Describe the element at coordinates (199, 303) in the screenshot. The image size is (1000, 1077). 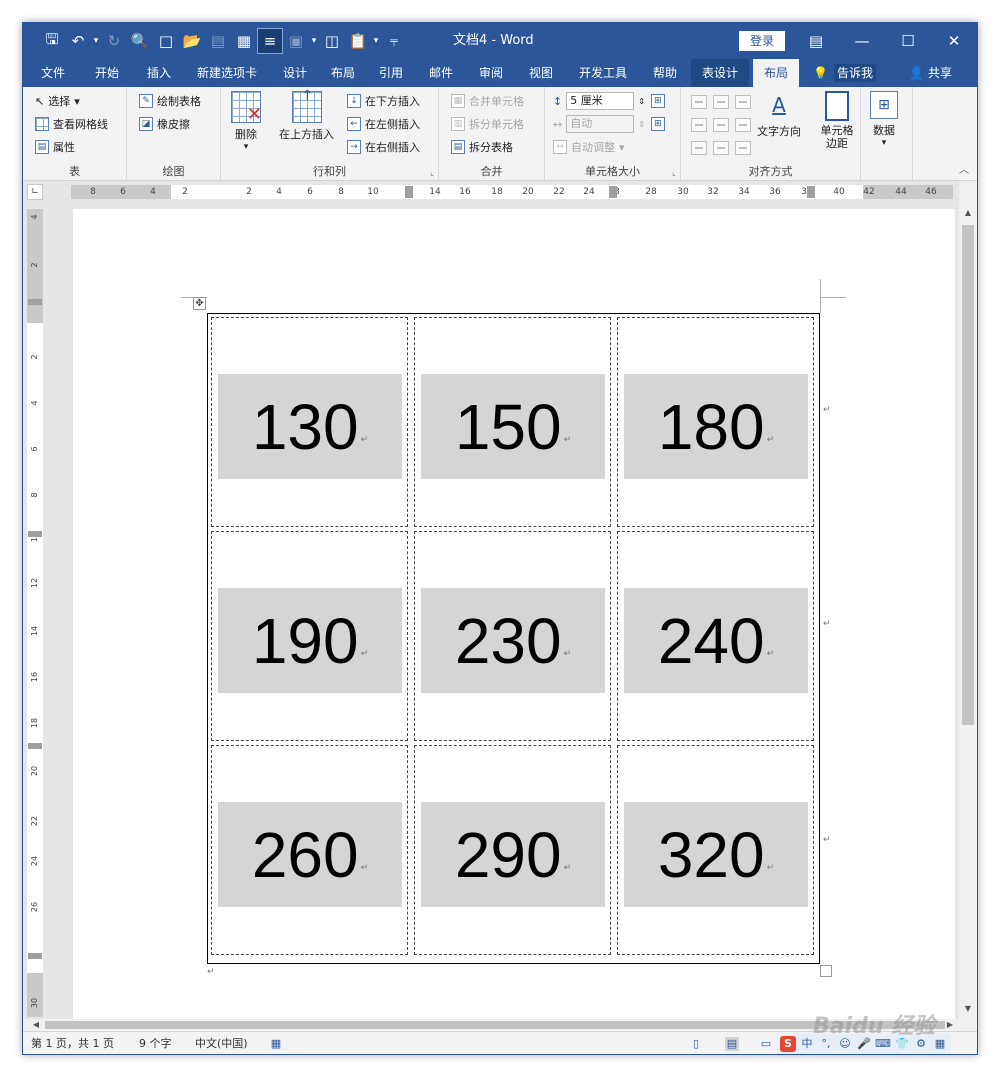
I see `table-move-handle-icon: ✥` at that location.